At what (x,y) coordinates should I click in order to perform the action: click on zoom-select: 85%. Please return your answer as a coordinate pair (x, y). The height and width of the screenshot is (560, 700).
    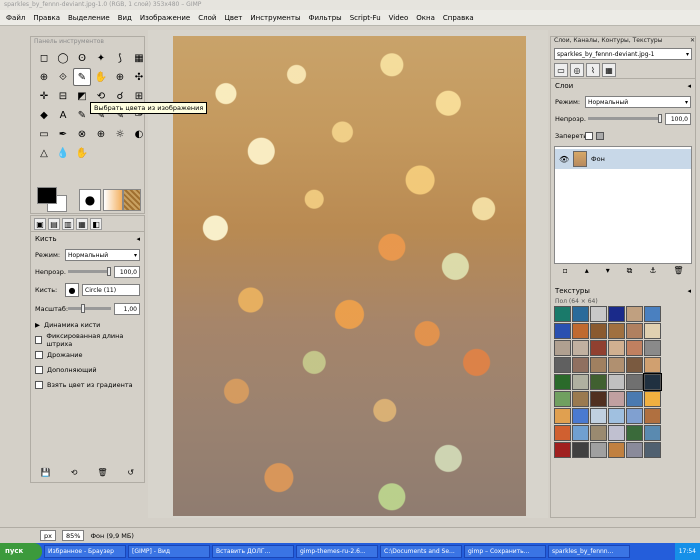
    Looking at the image, I should click on (73, 535).